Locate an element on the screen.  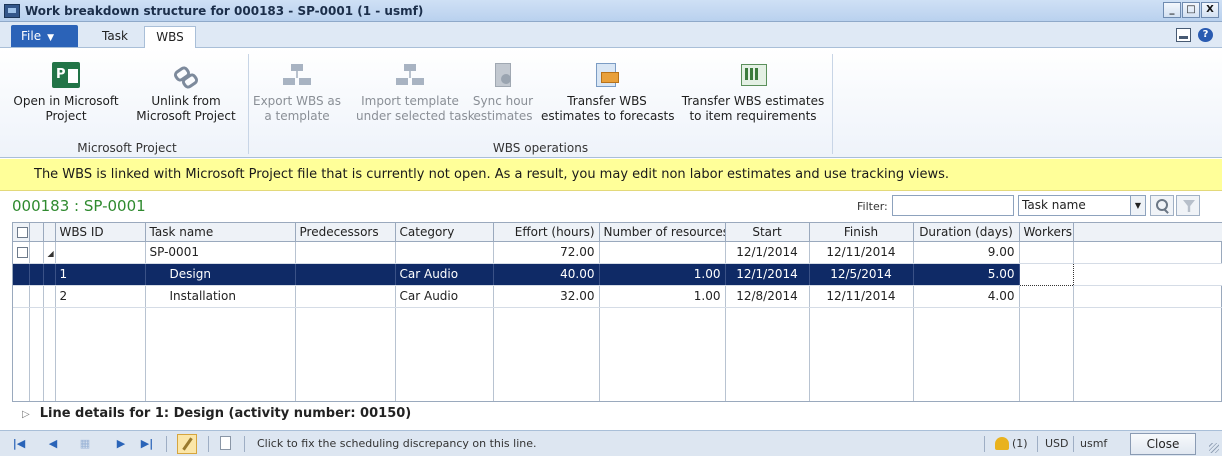
previous-record-icon: ◀ is located at coordinates (53, 443).